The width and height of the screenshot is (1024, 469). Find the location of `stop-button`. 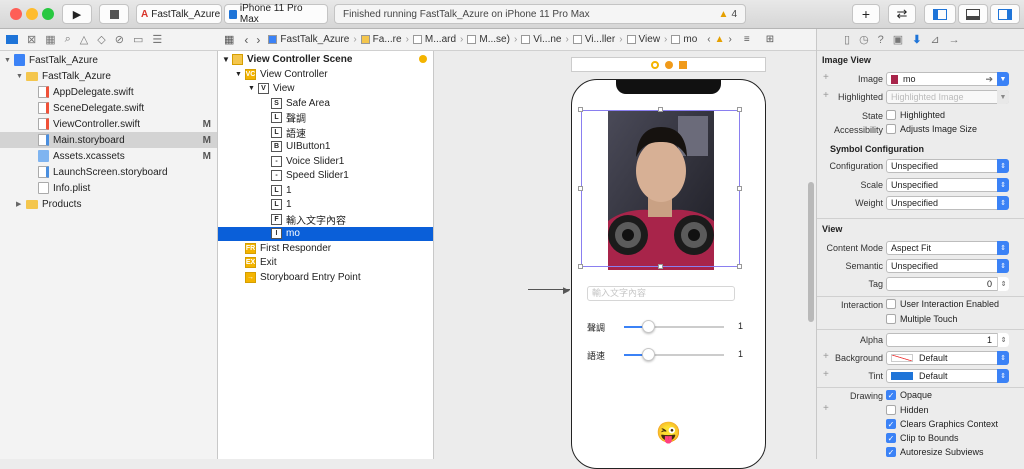

stop-button is located at coordinates (114, 14).